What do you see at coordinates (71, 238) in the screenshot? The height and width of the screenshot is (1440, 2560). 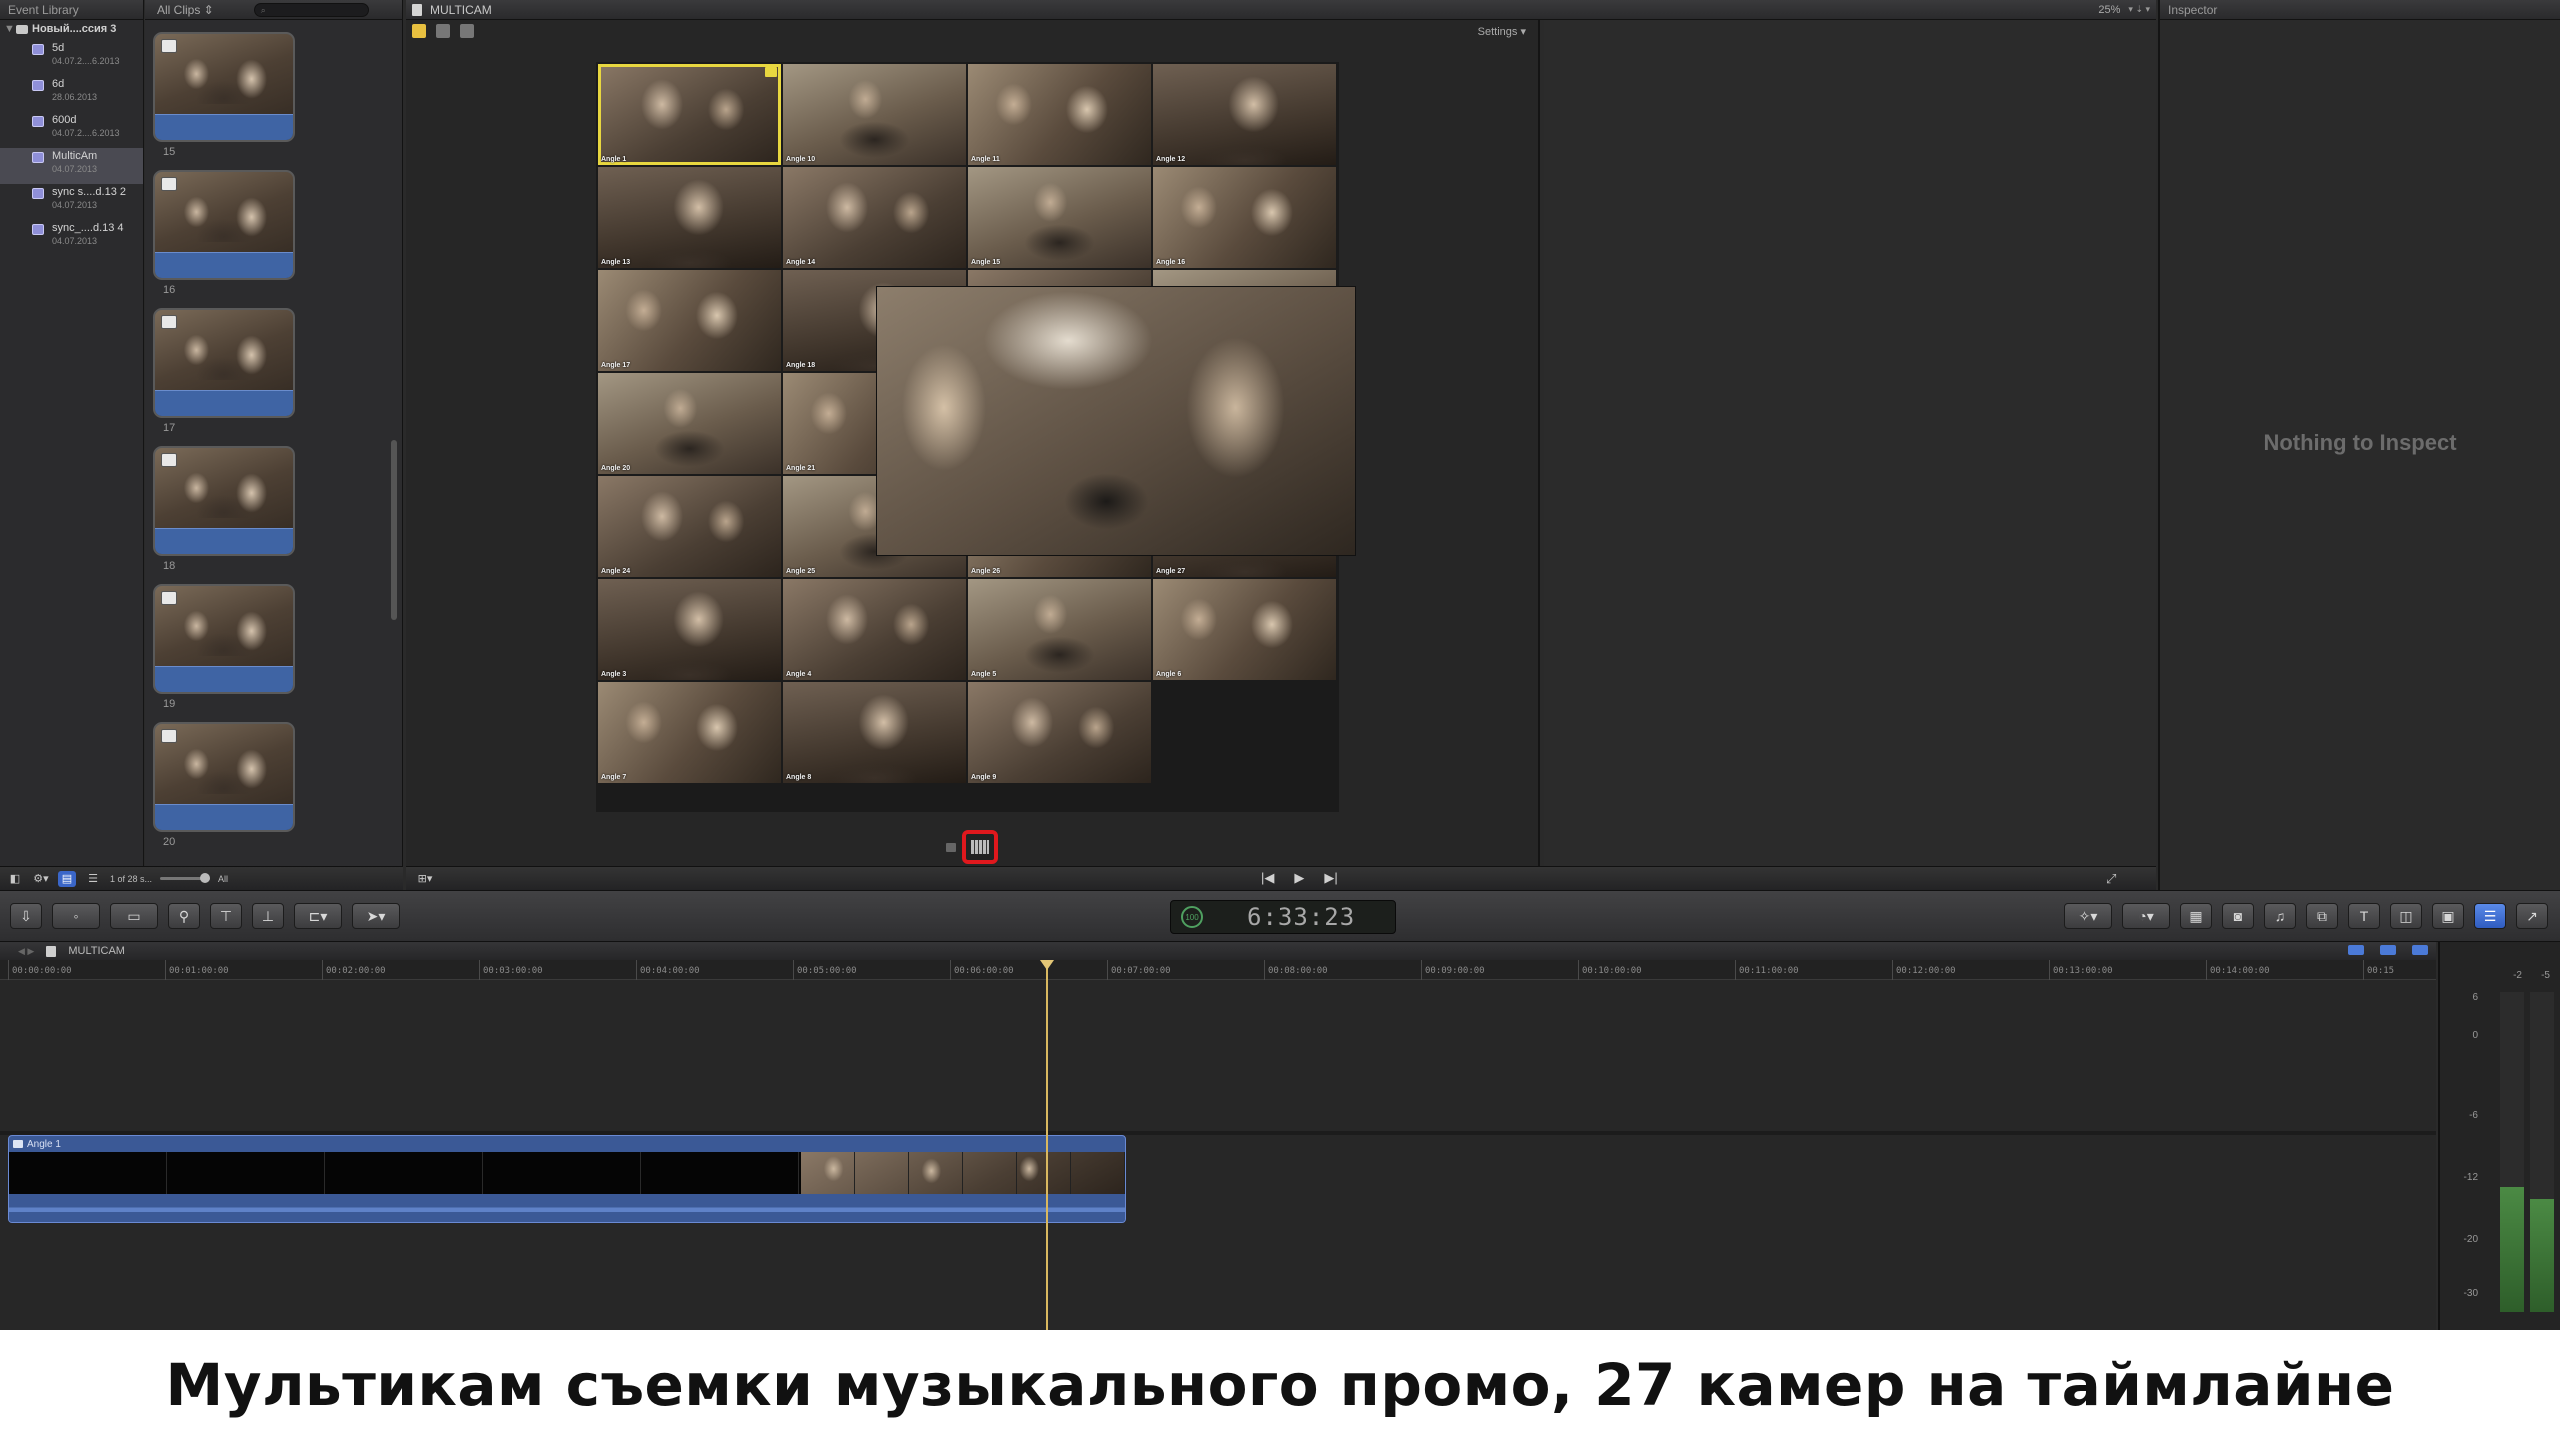 I see `event-item-sync-4: sync_....d.13 4 04.07.2013` at bounding box center [71, 238].